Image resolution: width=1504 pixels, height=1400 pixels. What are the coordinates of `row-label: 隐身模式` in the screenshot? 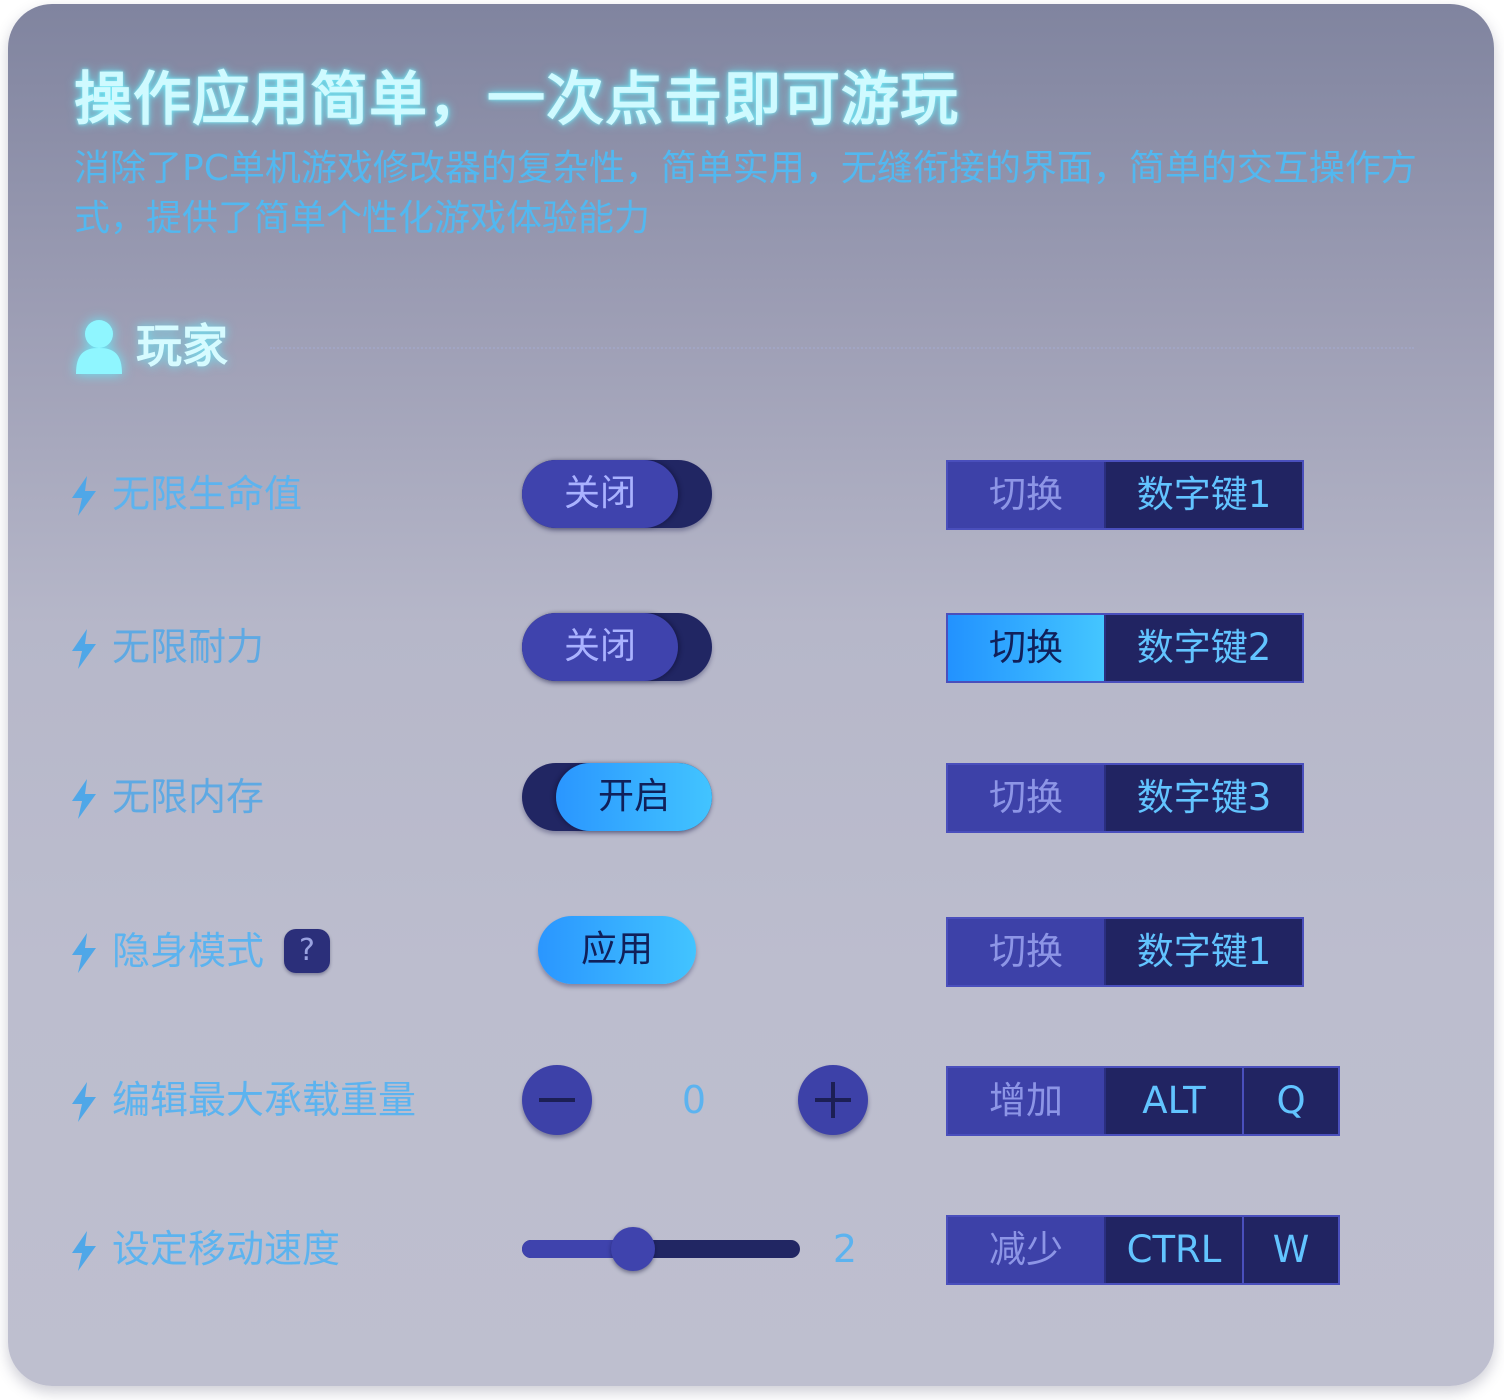 It's located at (188, 951).